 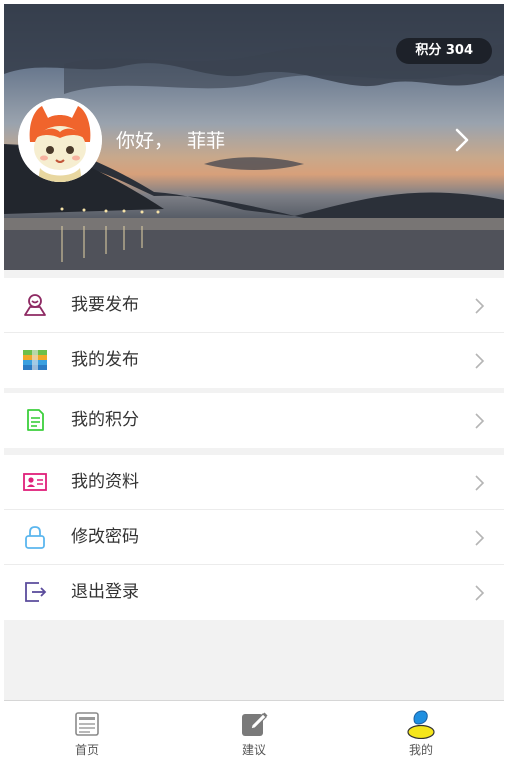 I want to click on edit-suggestion-icon, so click(x=255, y=724).